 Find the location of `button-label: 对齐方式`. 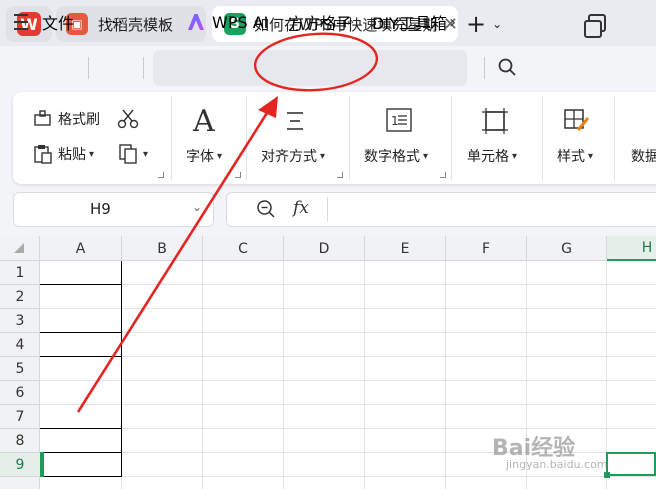

button-label: 对齐方式 is located at coordinates (289, 157).